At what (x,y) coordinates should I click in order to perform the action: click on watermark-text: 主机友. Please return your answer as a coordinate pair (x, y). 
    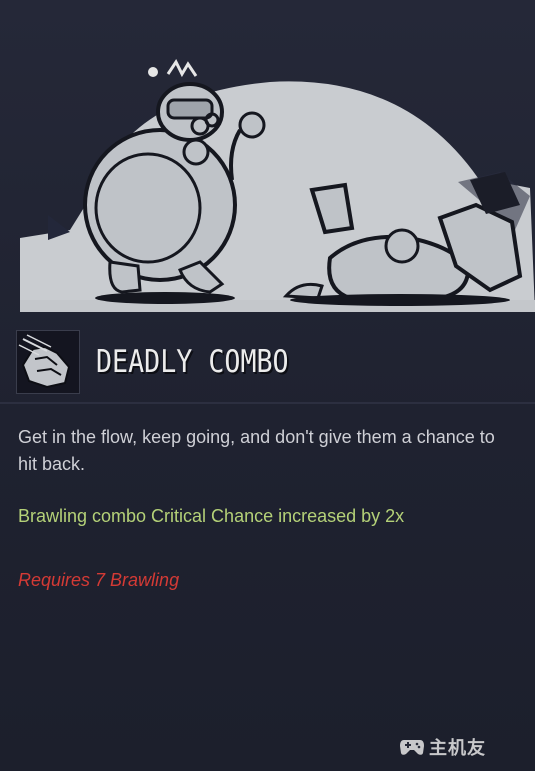
    Looking at the image, I should click on (457, 748).